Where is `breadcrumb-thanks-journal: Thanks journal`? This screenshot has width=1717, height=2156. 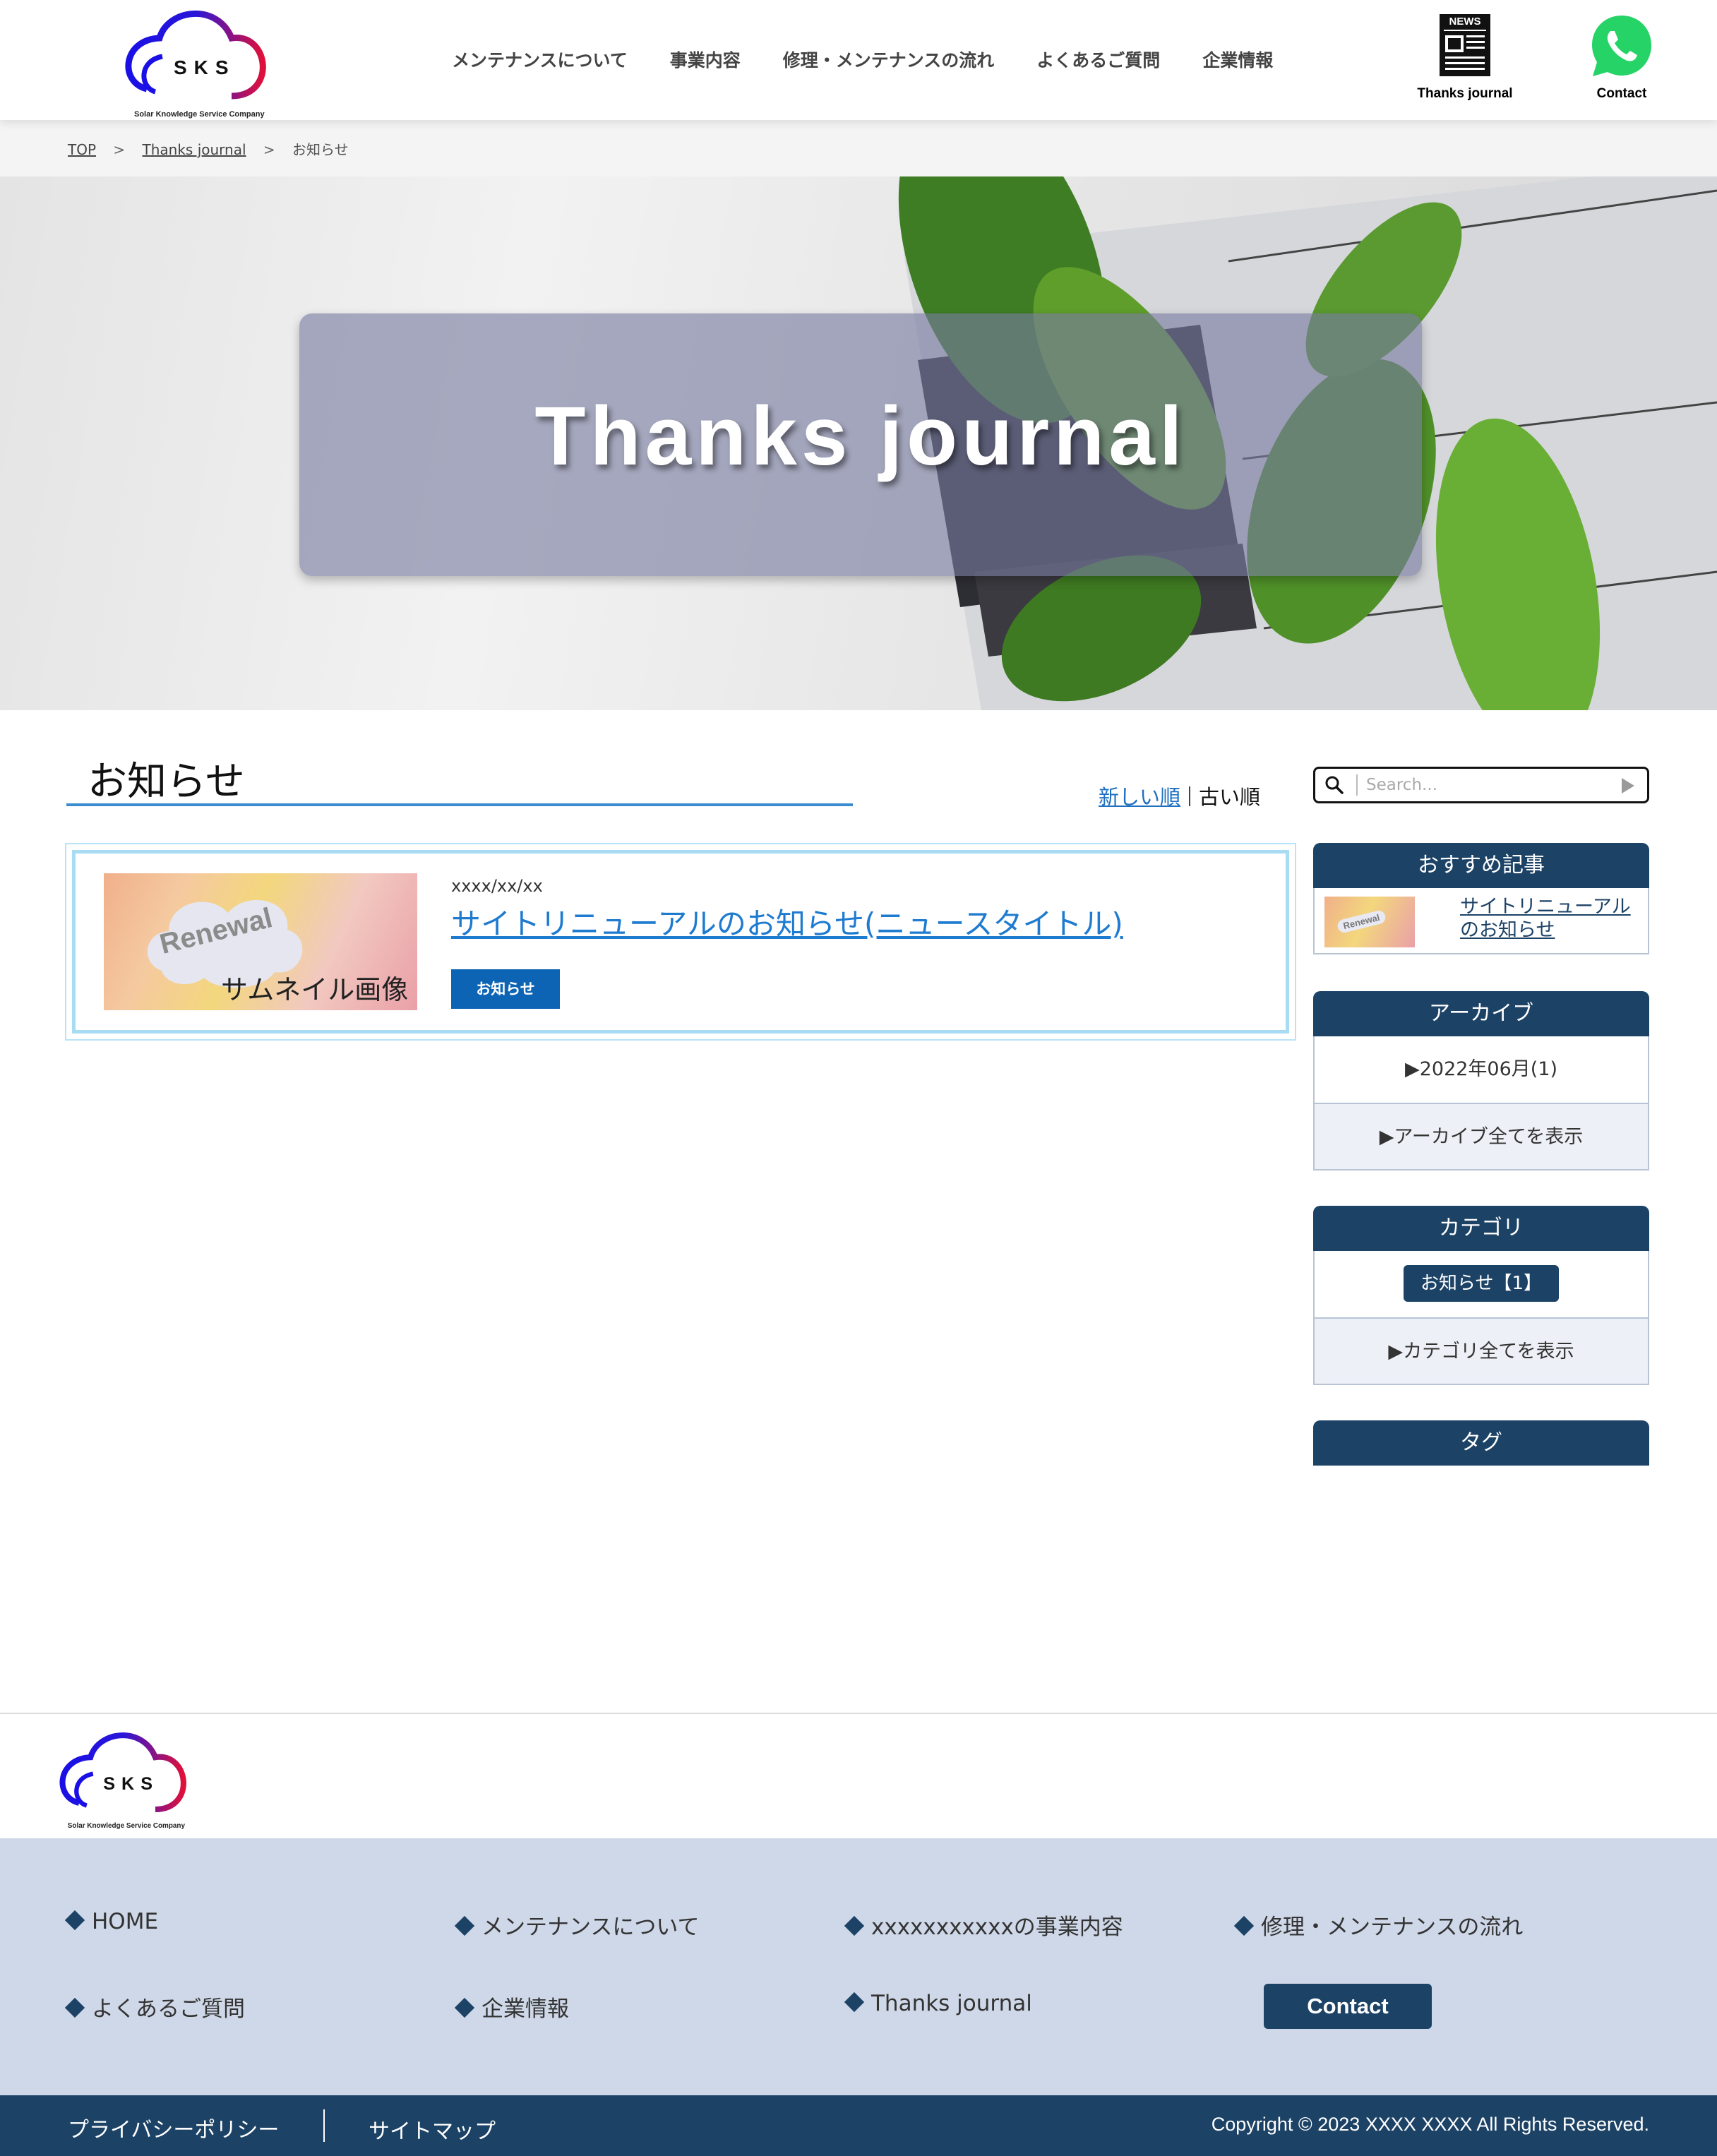 breadcrumb-thanks-journal: Thanks journal is located at coordinates (194, 149).